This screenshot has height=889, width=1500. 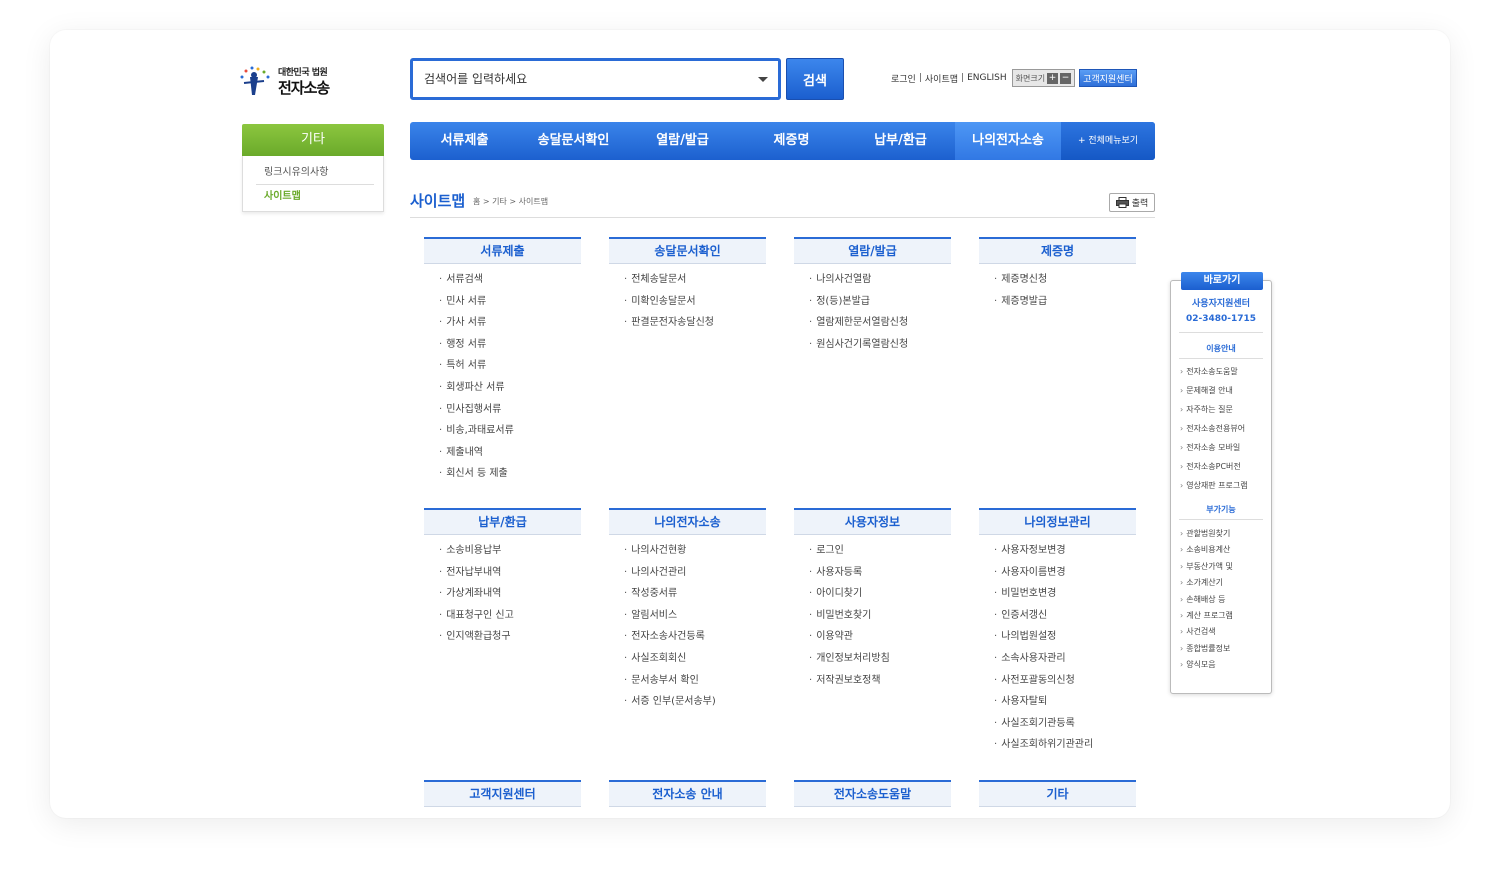 I want to click on sitemap-link: 나의사건현황, so click(x=695, y=551).